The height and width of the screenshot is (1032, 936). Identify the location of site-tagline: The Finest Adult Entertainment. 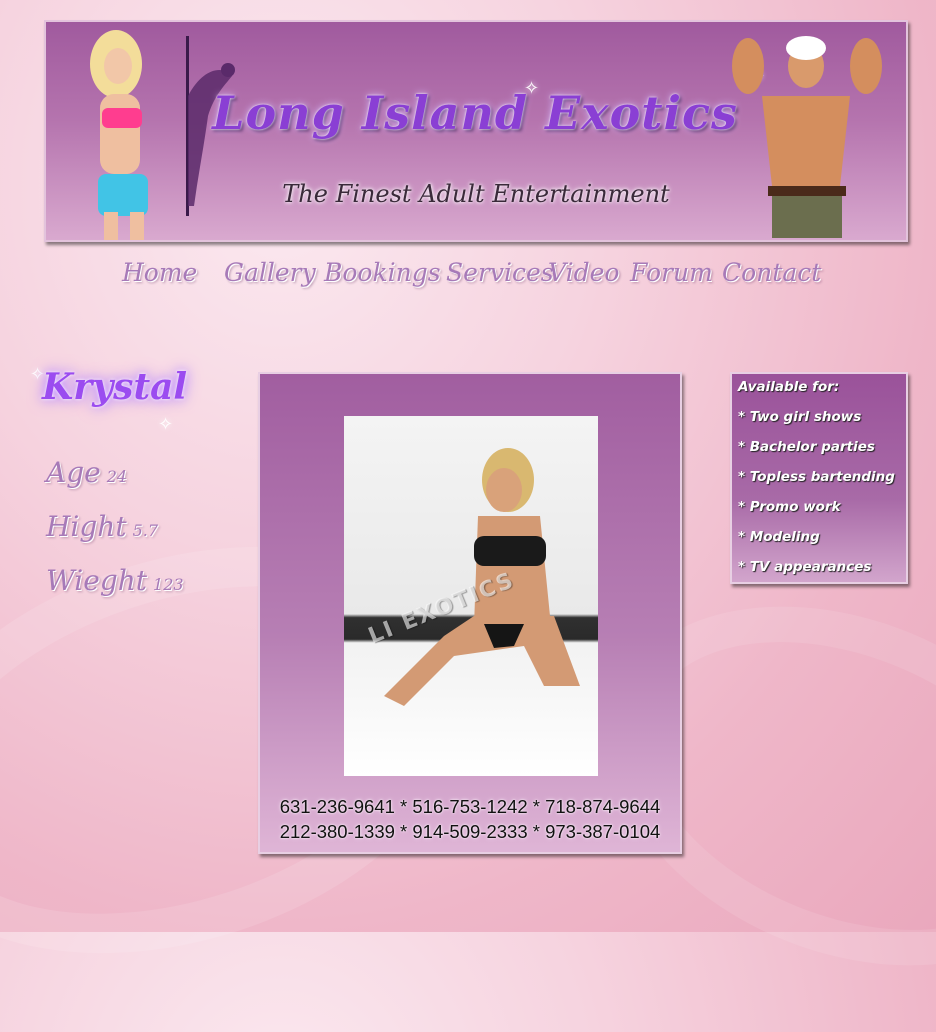
(476, 194).